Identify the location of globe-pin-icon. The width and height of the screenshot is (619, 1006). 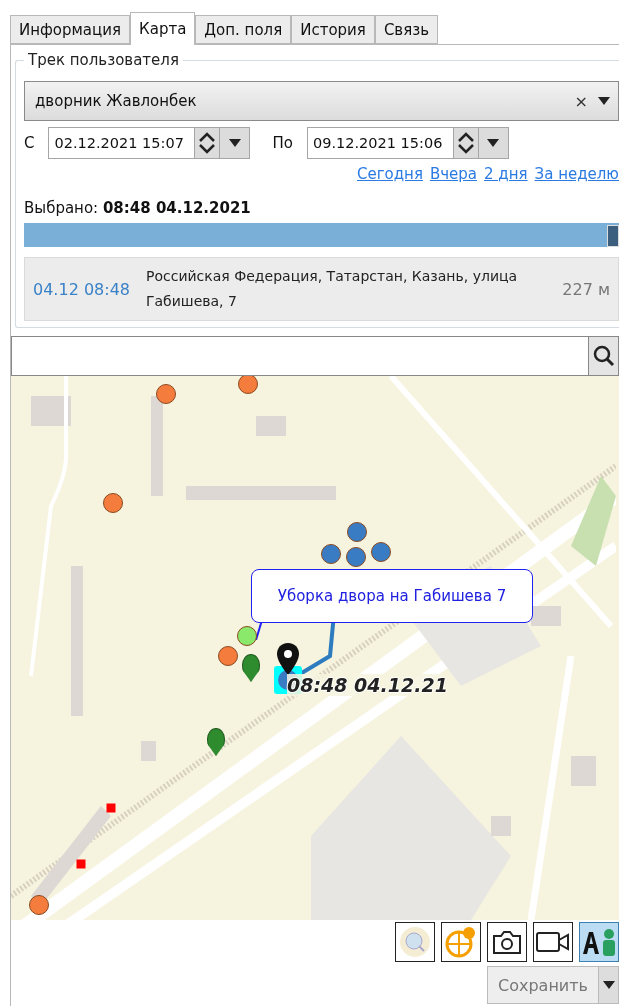
(461, 942).